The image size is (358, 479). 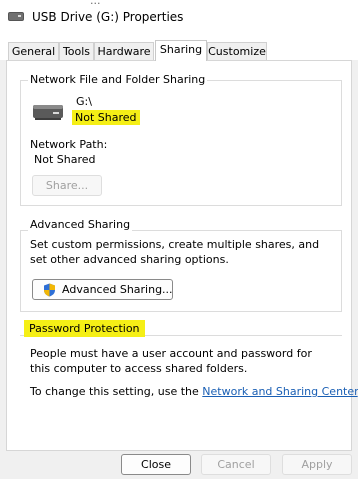 I want to click on drive-path: G:\, so click(x=84, y=101).